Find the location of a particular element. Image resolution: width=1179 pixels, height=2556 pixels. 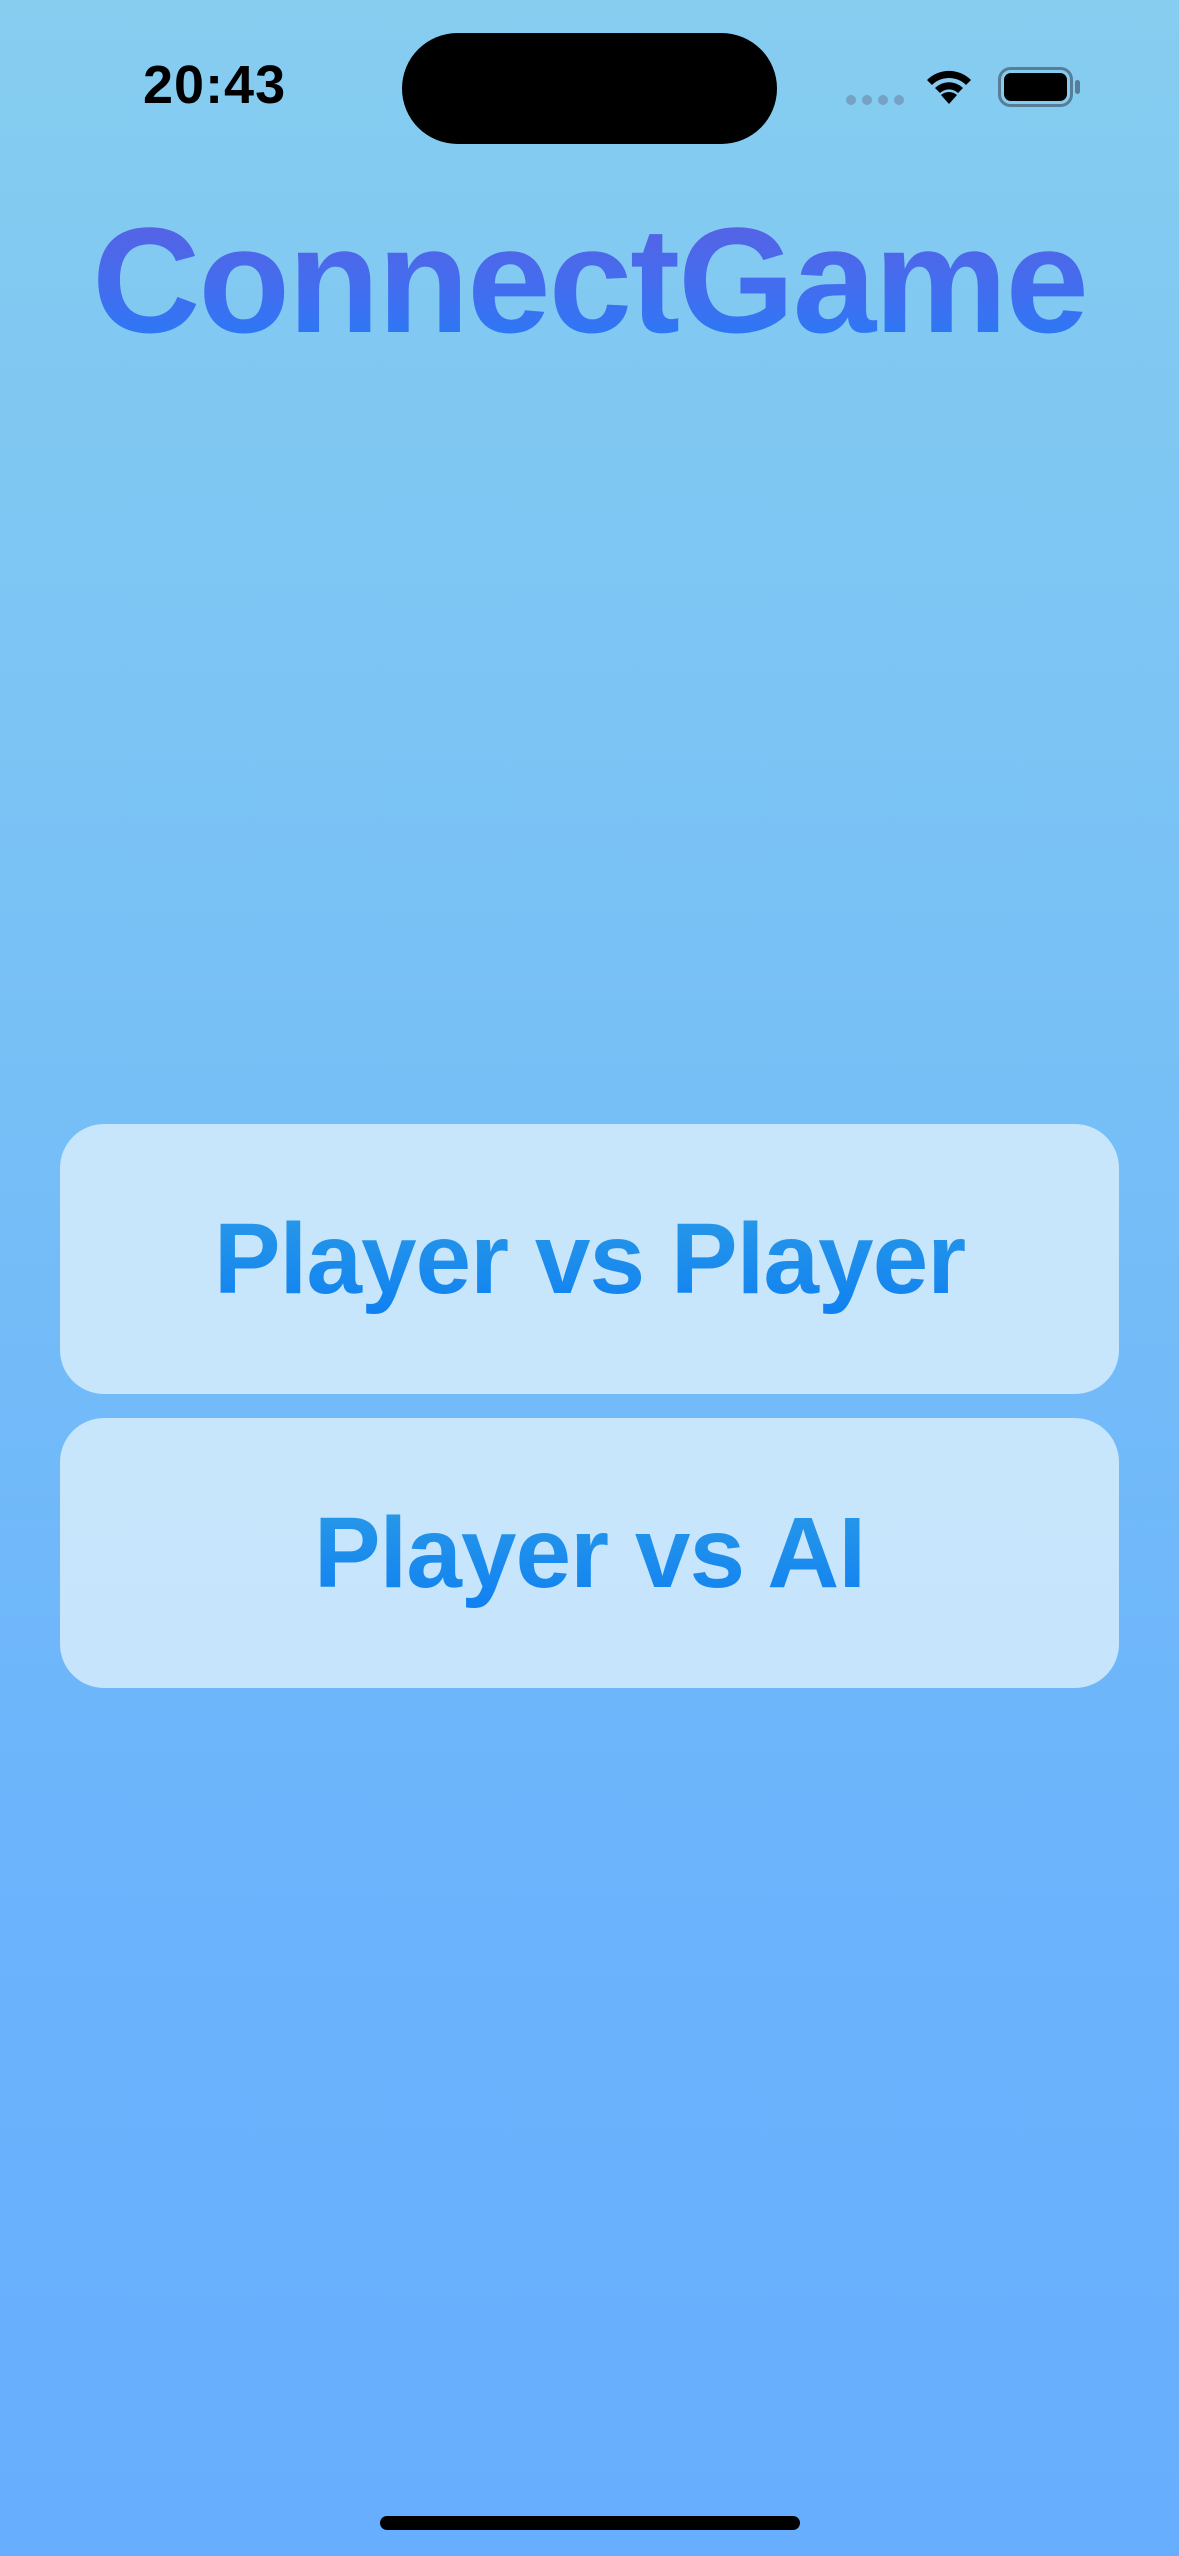

status-bar: 20:43 is located at coordinates (589, 85).